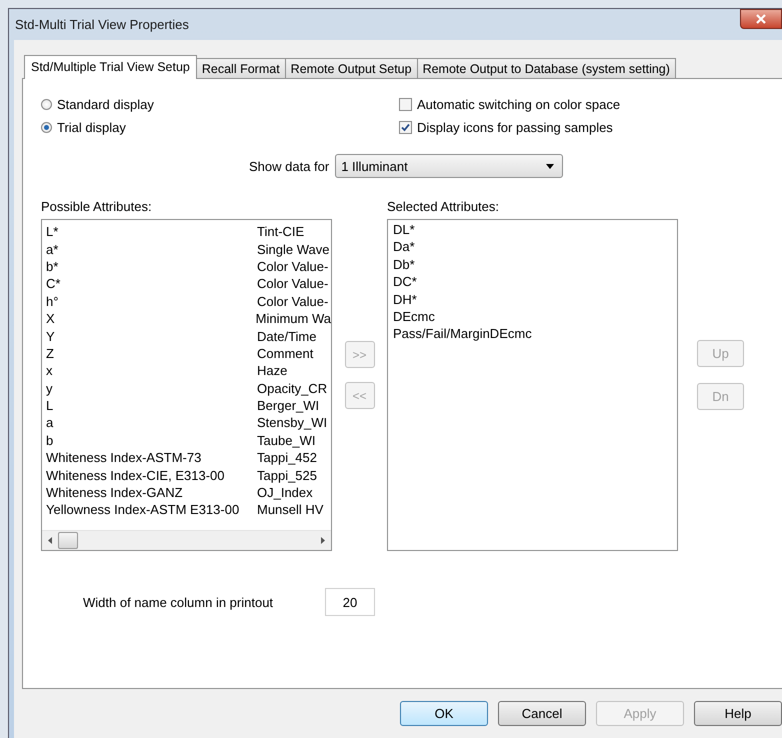  Describe the element at coordinates (535, 334) in the screenshot. I see `list-item: Pass/Fail/MarginDEcmc` at that location.